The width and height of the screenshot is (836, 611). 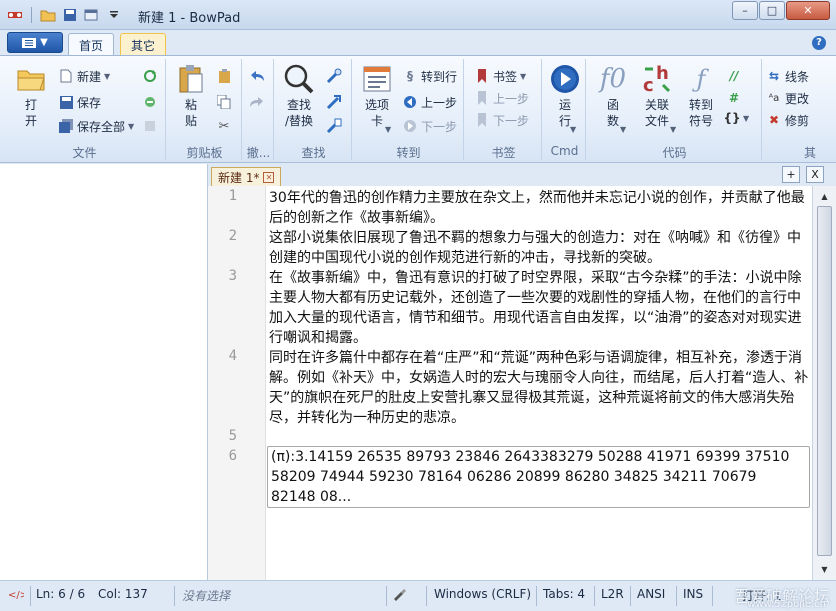 What do you see at coordinates (399, 596) in the screenshot?
I see `tool-icon` at bounding box center [399, 596].